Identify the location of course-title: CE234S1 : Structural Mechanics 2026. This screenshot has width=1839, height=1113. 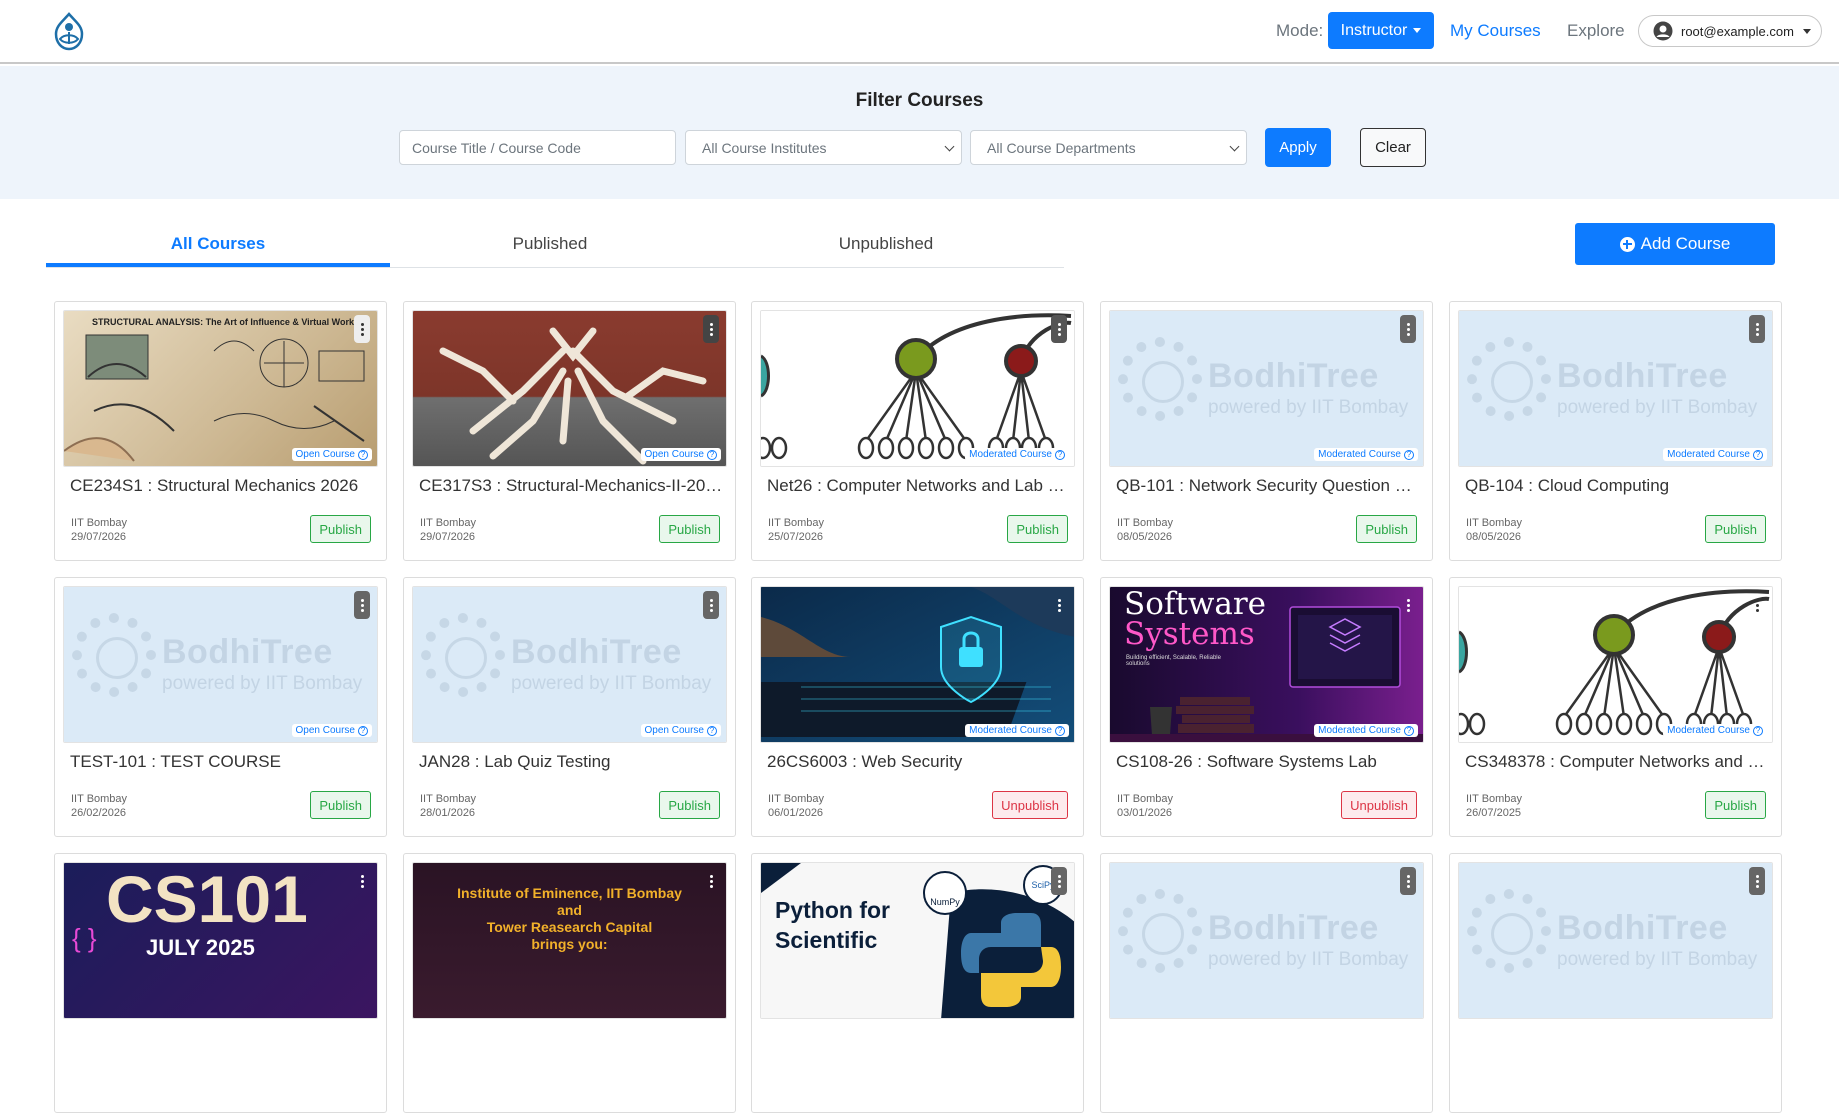
(222, 486).